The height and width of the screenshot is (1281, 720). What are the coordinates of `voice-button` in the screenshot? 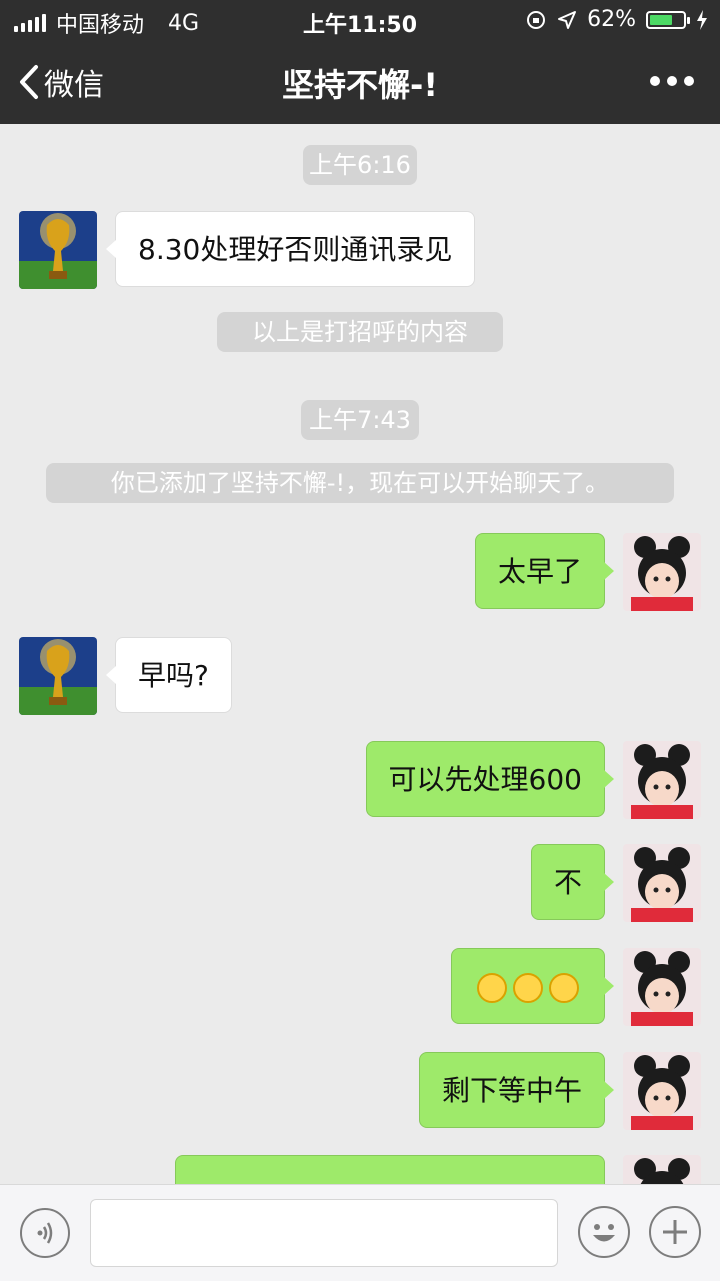 It's located at (45, 1233).